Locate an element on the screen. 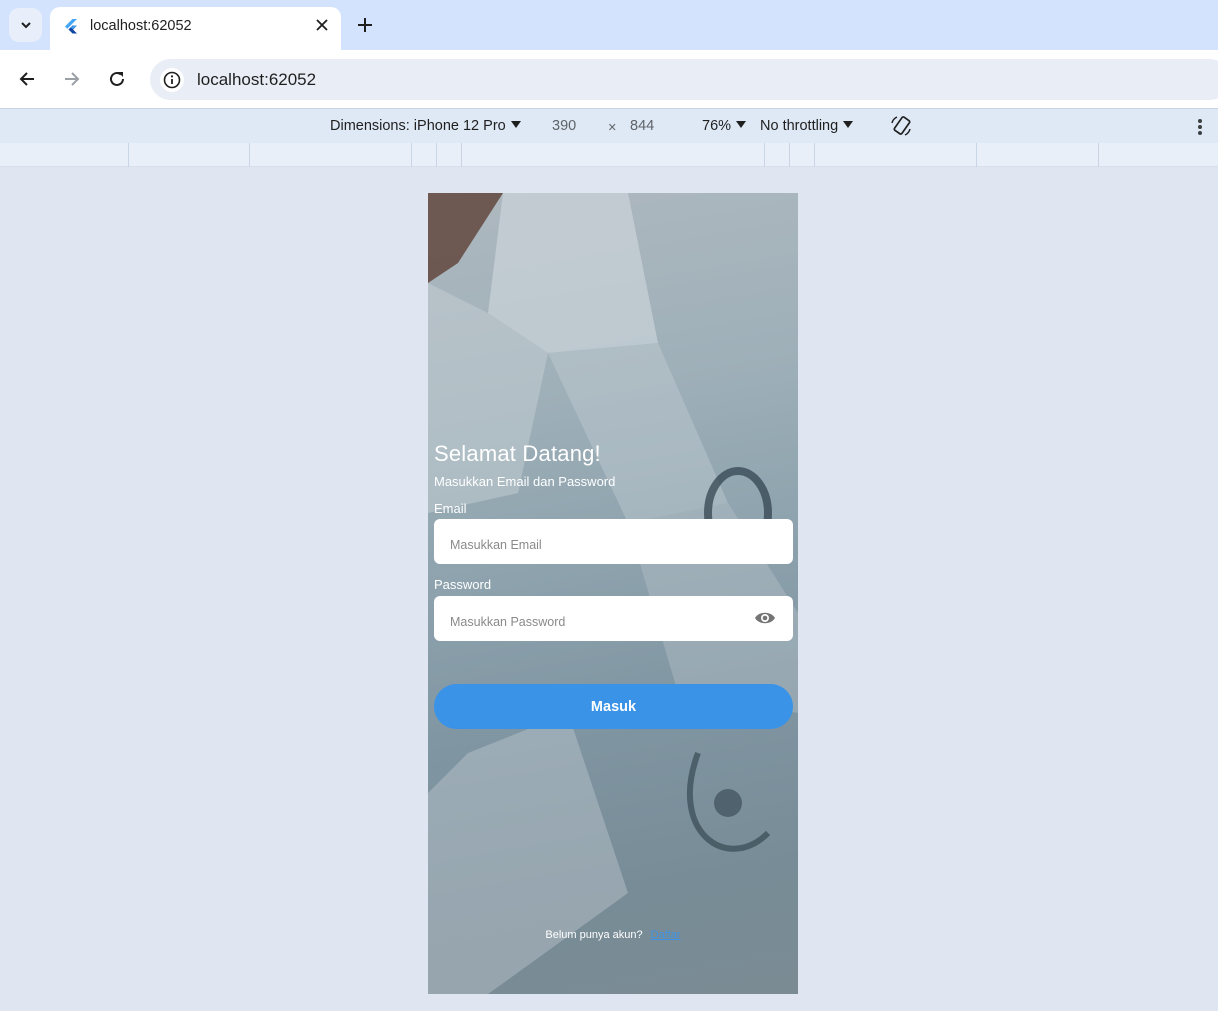 The image size is (1218, 1011). media-query-ruler is located at coordinates (609, 155).